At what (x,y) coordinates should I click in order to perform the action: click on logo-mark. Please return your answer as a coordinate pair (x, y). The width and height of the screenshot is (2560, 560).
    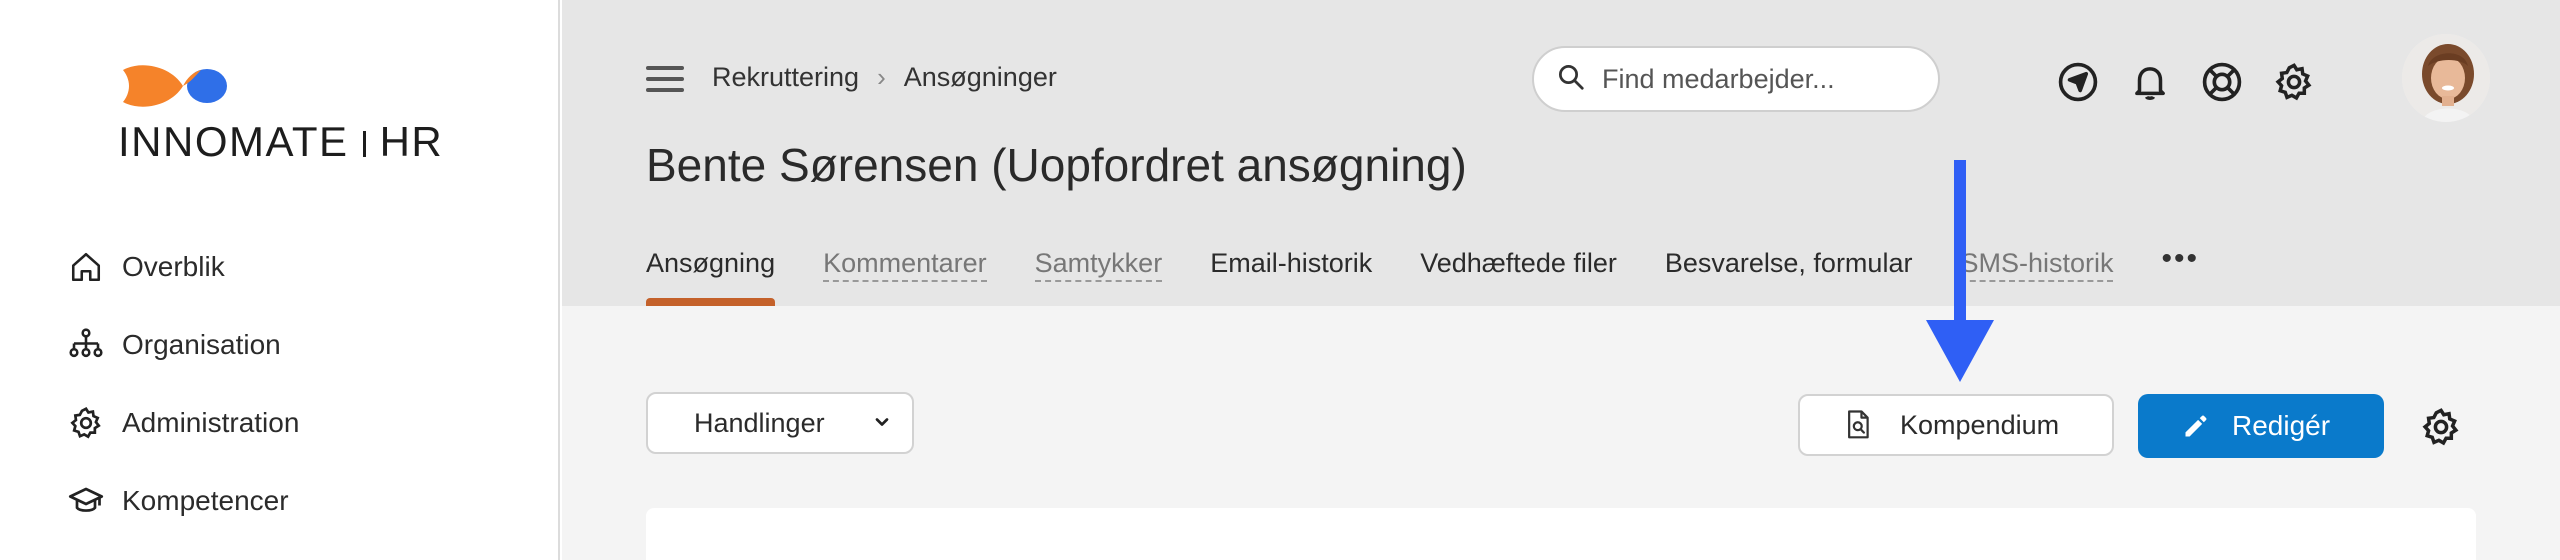
    Looking at the image, I should click on (175, 86).